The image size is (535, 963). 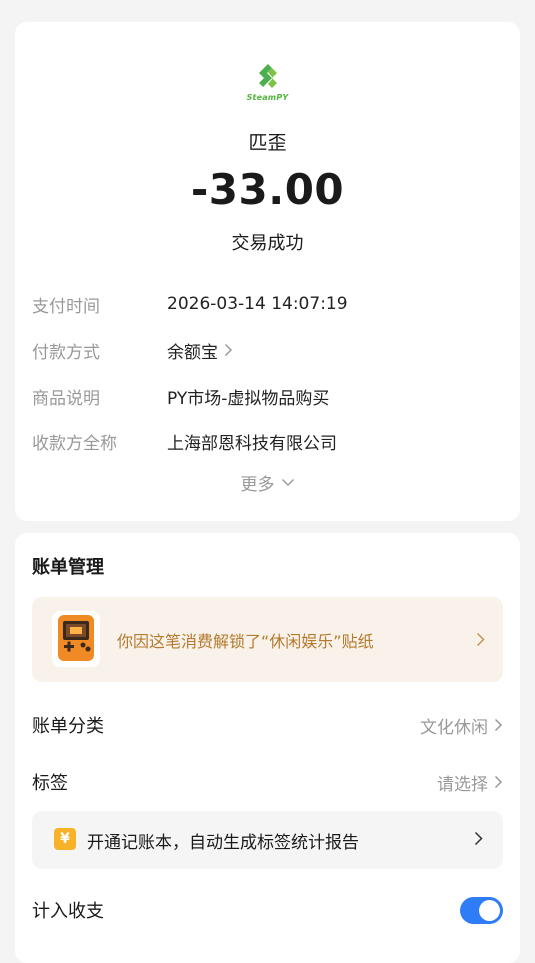 I want to click on tag-value: 请选择, so click(x=462, y=784).